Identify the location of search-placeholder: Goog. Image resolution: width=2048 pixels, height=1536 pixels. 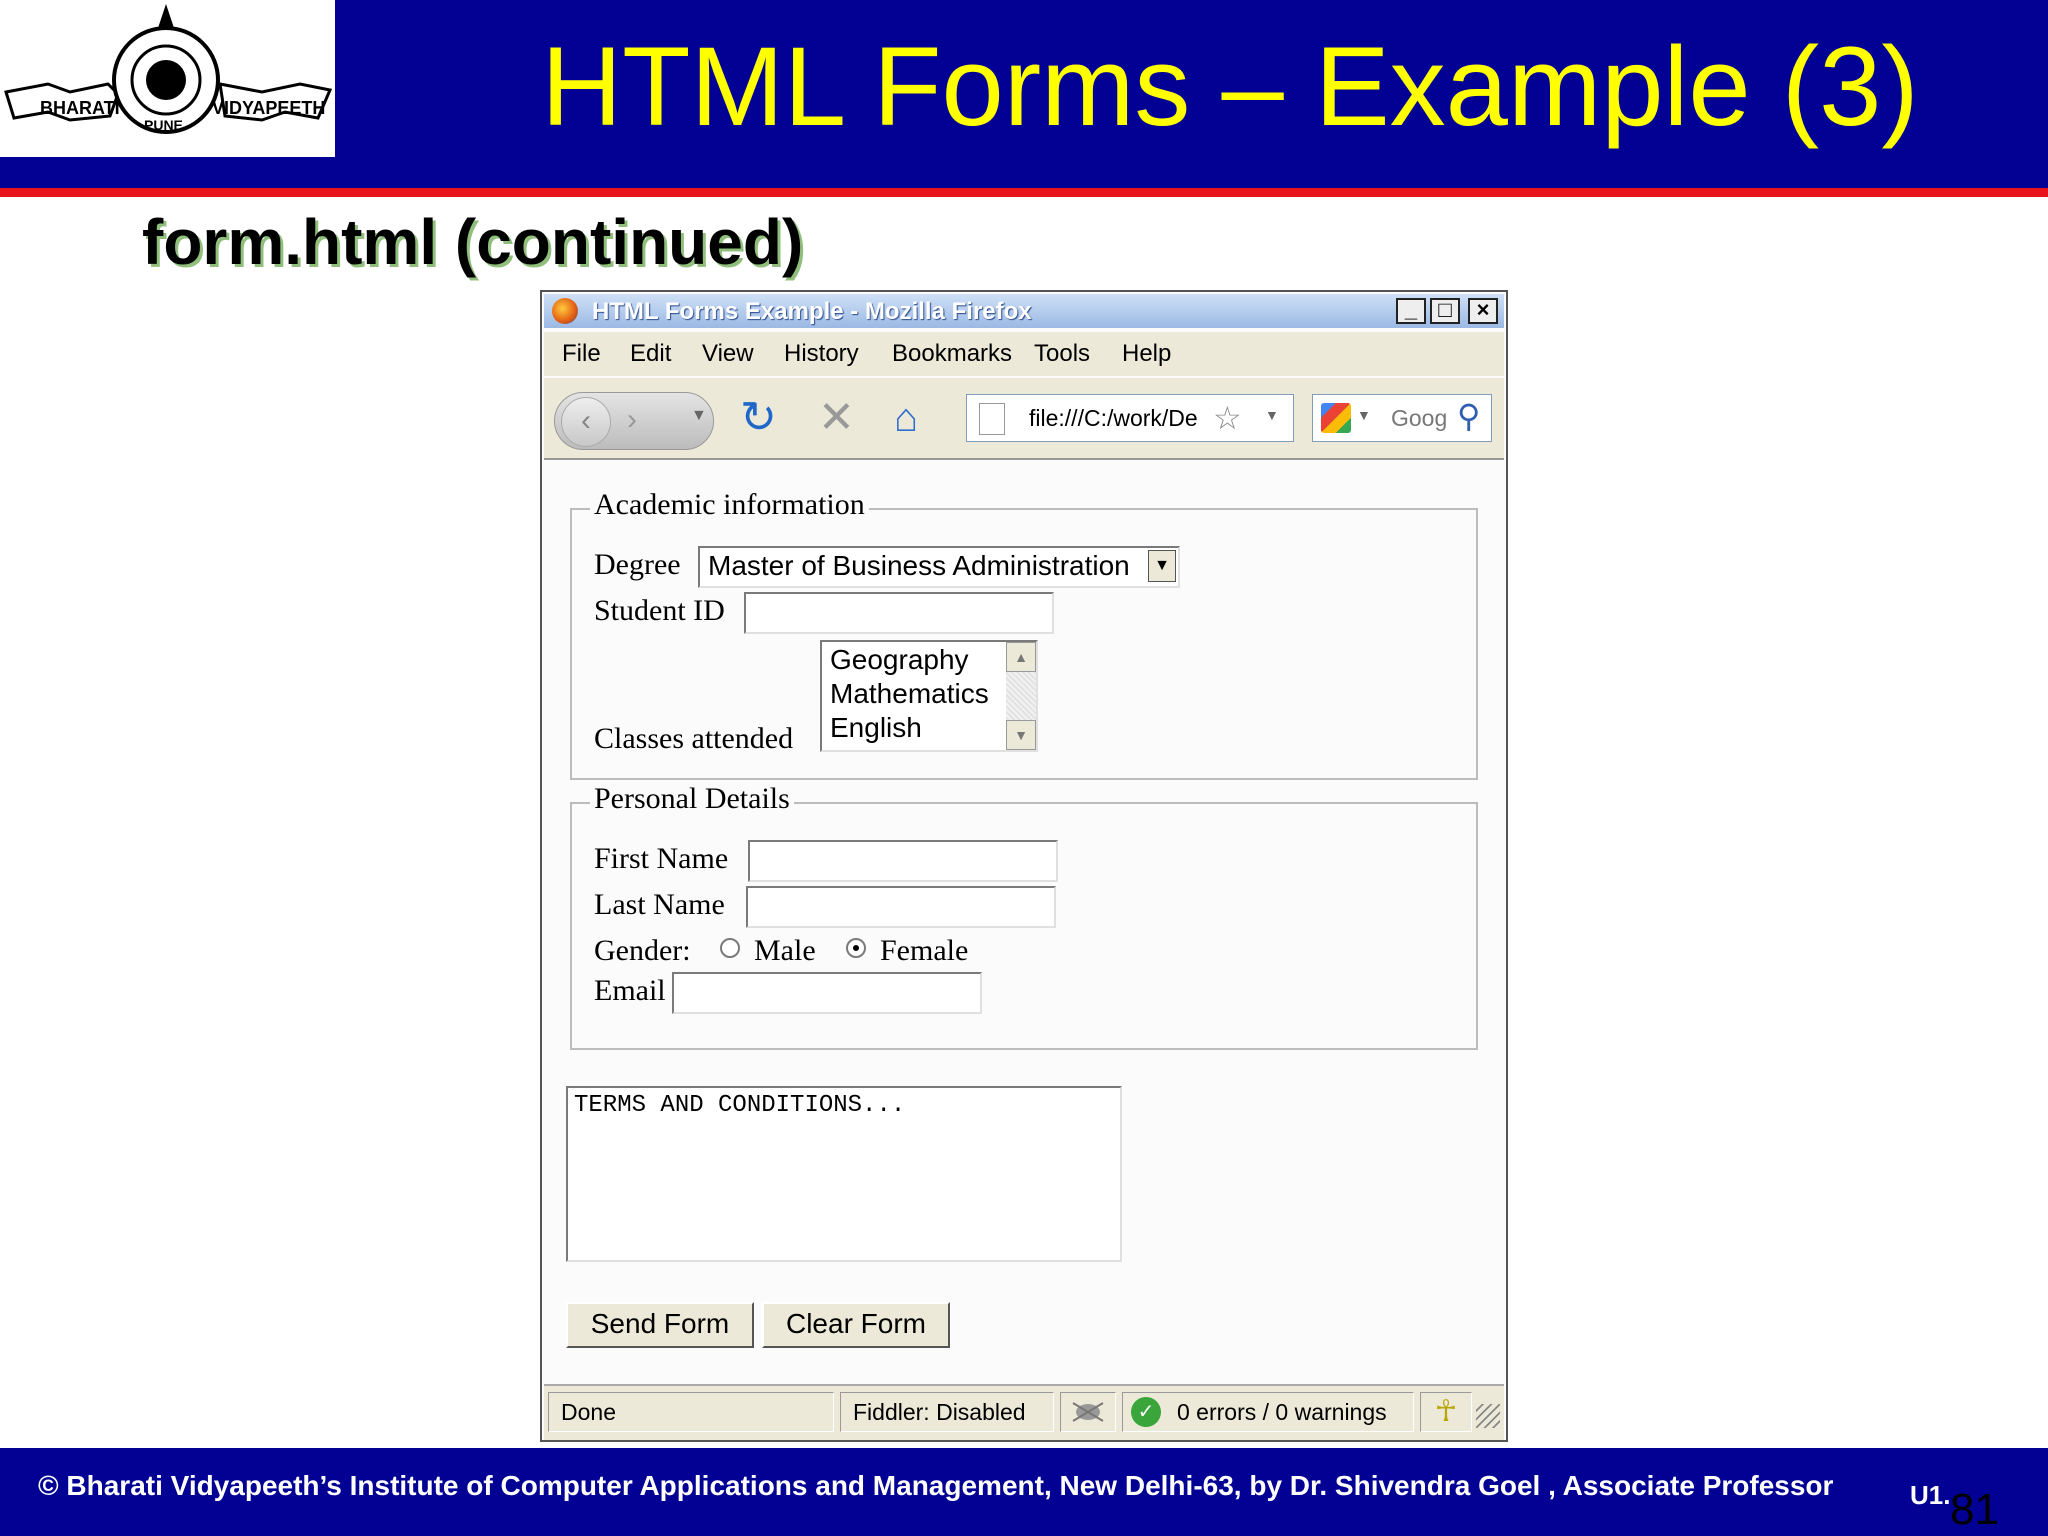
(1419, 418).